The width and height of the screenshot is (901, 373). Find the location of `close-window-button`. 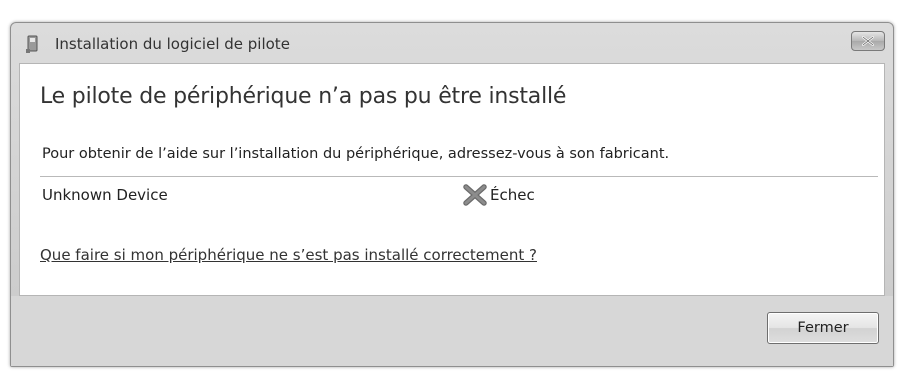

close-window-button is located at coordinates (868, 41).